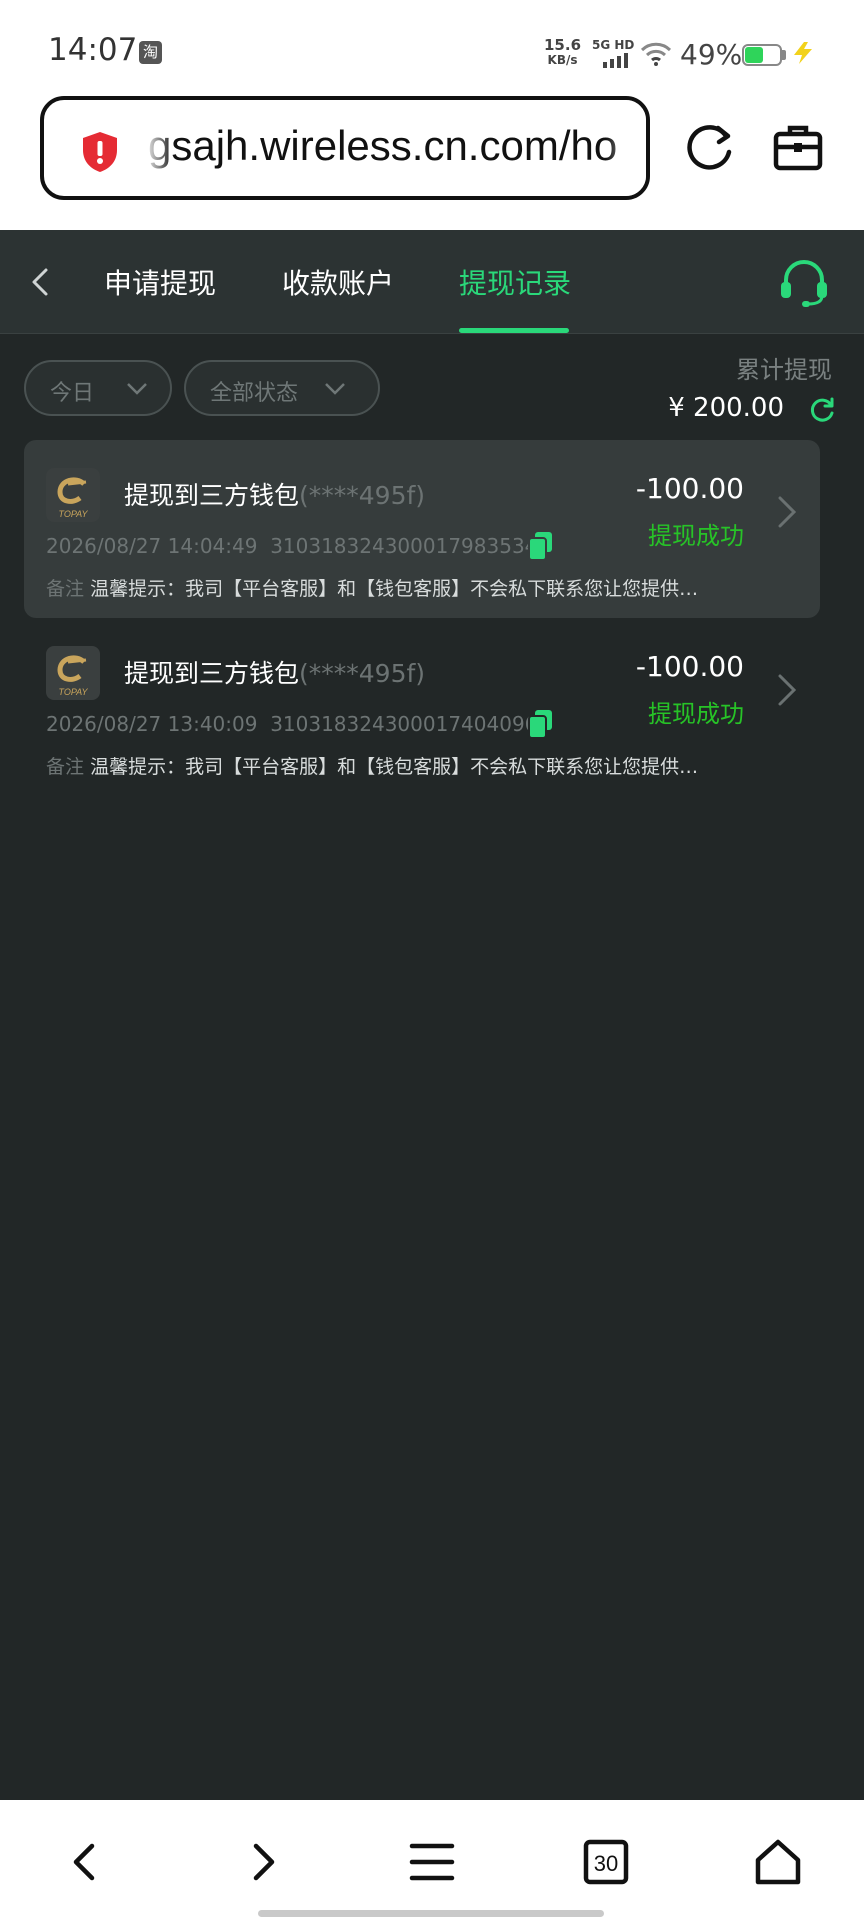  What do you see at coordinates (514, 330) in the screenshot?
I see `active-tab-indicator` at bounding box center [514, 330].